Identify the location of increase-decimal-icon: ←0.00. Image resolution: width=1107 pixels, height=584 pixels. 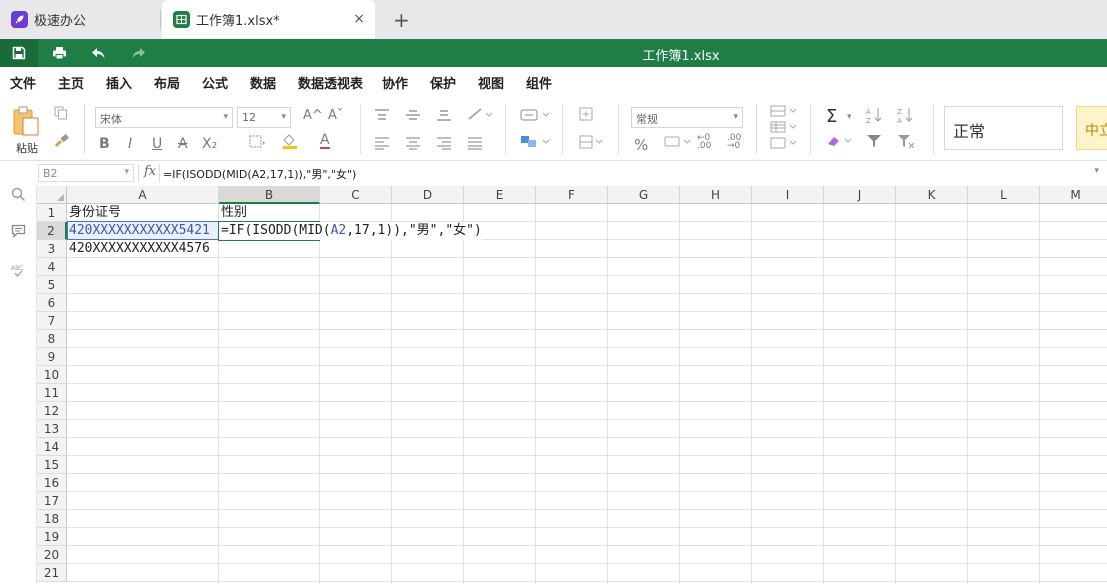
(704, 142).